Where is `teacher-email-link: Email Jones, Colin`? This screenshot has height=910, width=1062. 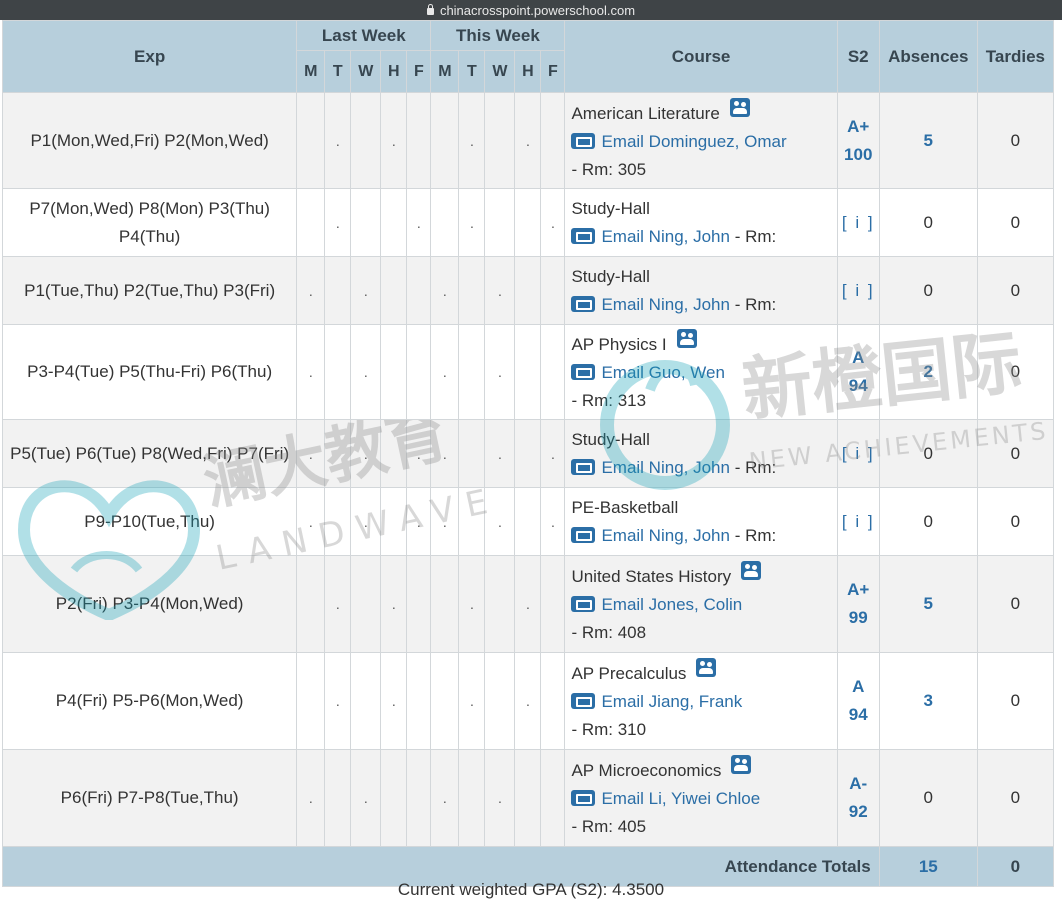 teacher-email-link: Email Jones, Colin is located at coordinates (671, 604).